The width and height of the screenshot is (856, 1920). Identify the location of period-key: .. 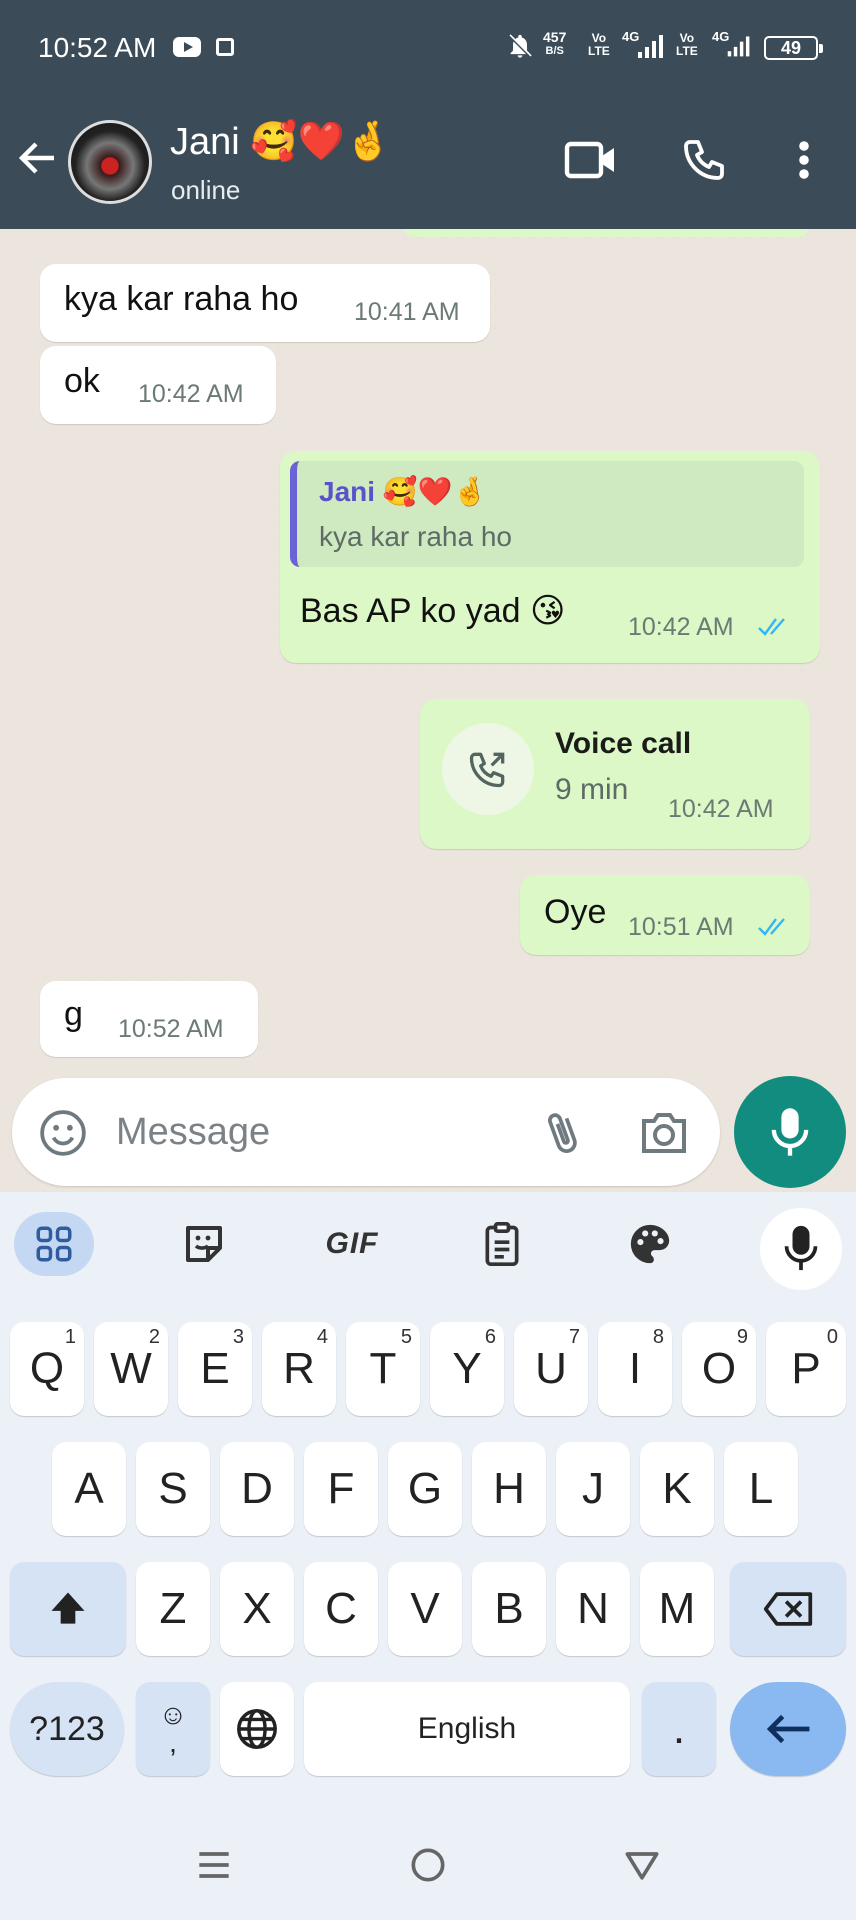
(679, 1729).